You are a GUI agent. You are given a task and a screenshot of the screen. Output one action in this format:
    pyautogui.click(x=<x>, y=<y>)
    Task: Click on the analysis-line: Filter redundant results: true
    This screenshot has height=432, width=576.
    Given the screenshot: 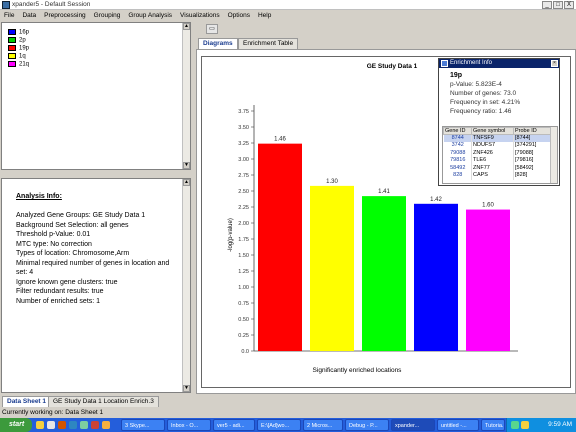 What is the action you would take?
    pyautogui.click(x=60, y=291)
    